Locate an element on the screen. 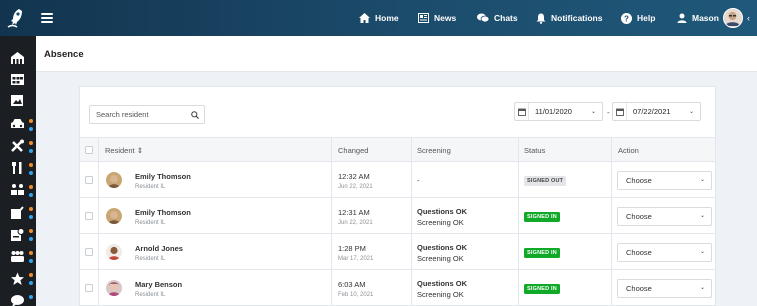 The width and height of the screenshot is (757, 306). date-to-value: 07/22/2021 is located at coordinates (652, 111).